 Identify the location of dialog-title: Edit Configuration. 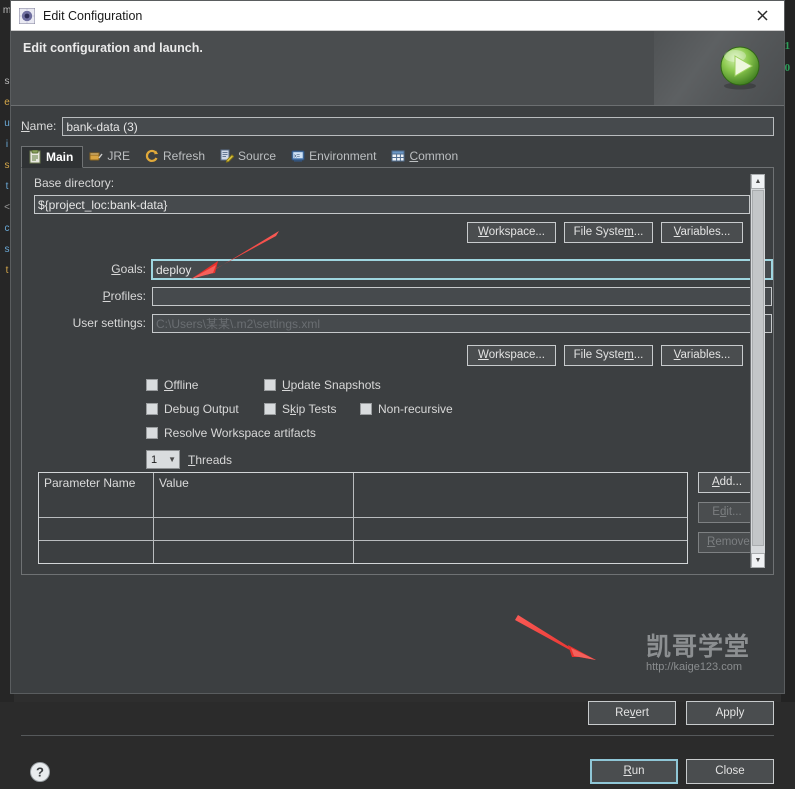
(93, 15).